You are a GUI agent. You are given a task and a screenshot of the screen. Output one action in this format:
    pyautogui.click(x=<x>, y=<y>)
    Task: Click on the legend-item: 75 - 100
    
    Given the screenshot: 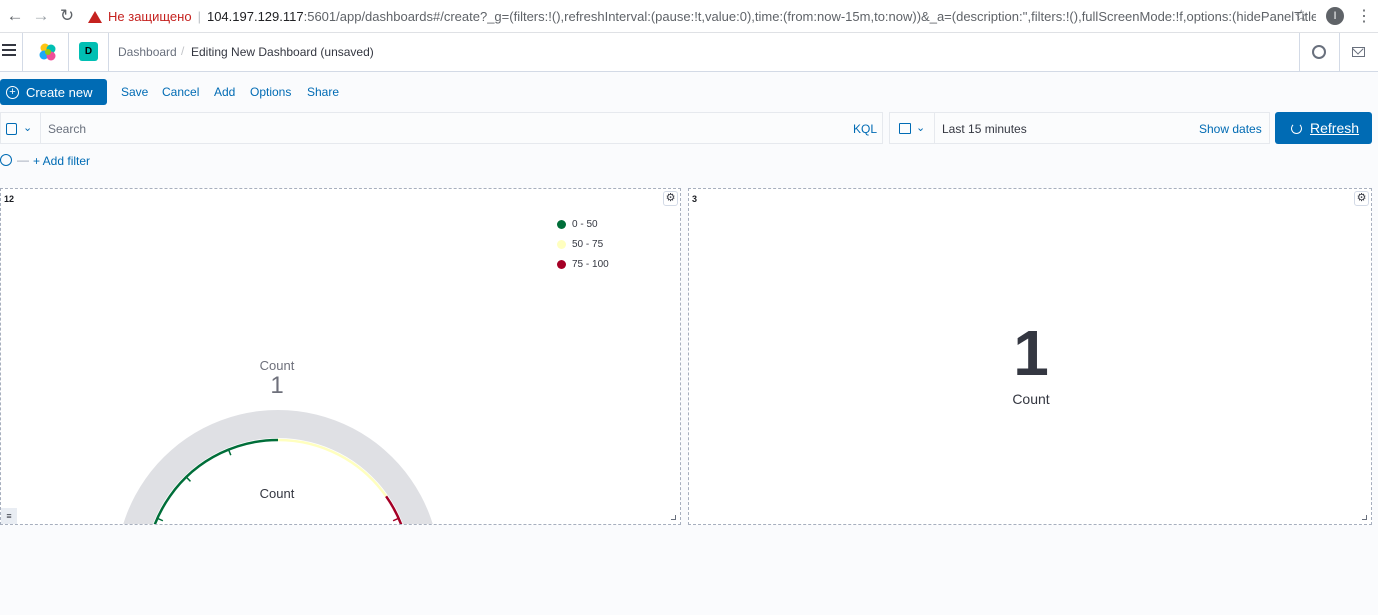 What is the action you would take?
    pyautogui.click(x=583, y=264)
    